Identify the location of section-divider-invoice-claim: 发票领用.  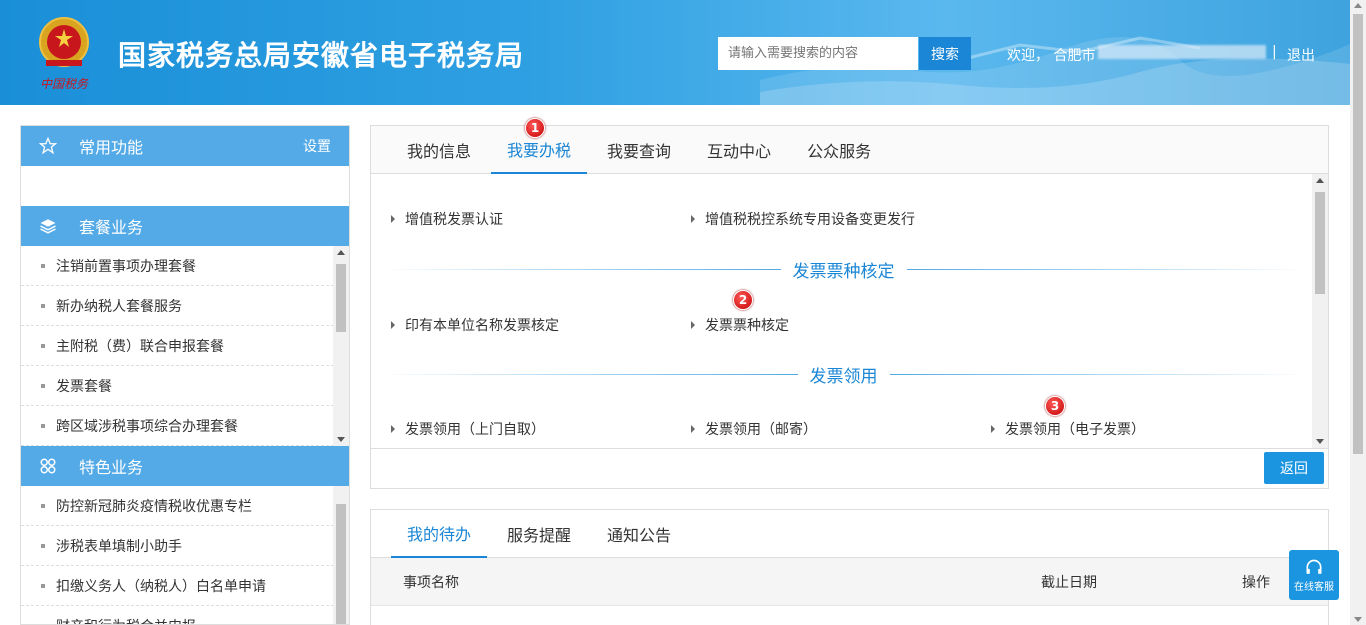
(843, 374).